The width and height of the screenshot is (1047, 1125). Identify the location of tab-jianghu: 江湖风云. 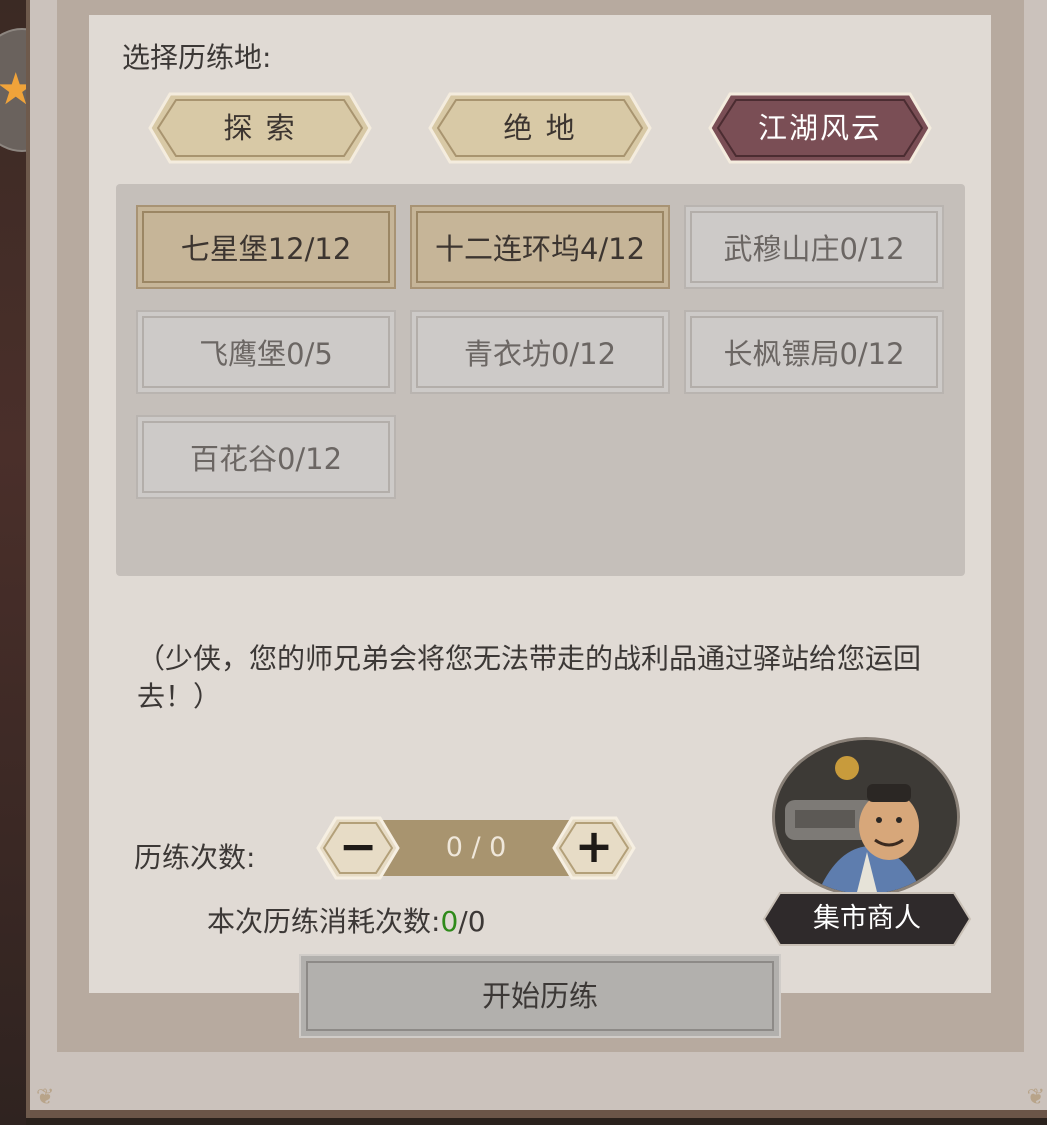
(820, 128).